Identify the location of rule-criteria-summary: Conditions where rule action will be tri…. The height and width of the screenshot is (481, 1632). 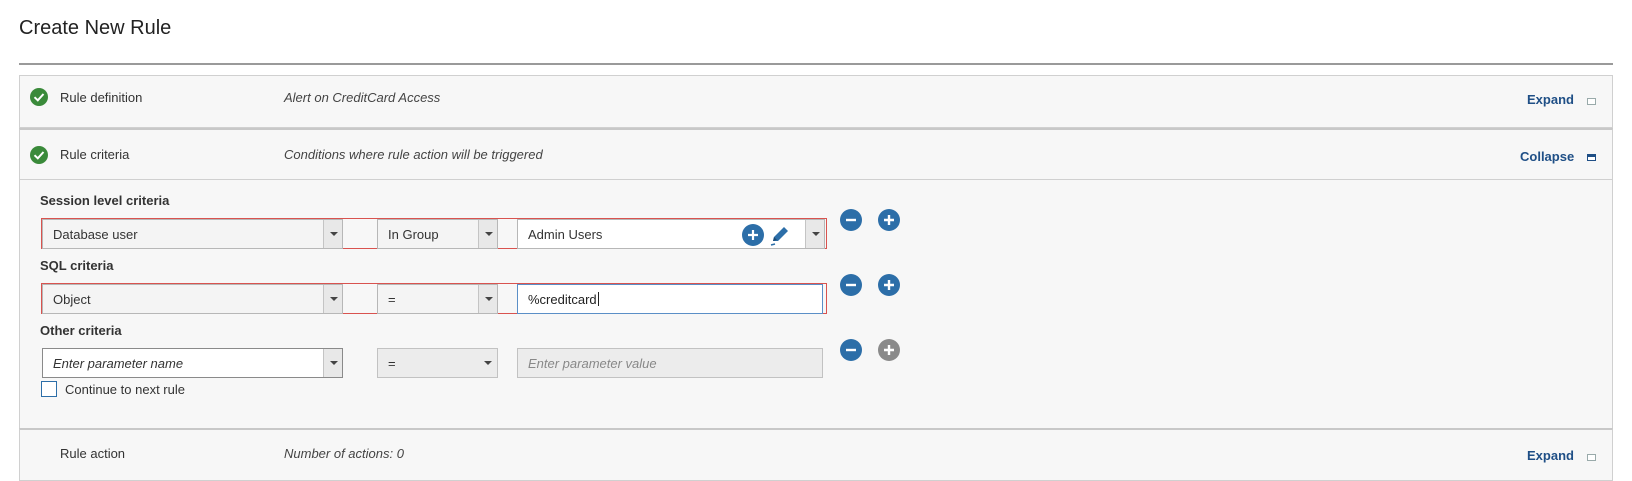
(413, 154).